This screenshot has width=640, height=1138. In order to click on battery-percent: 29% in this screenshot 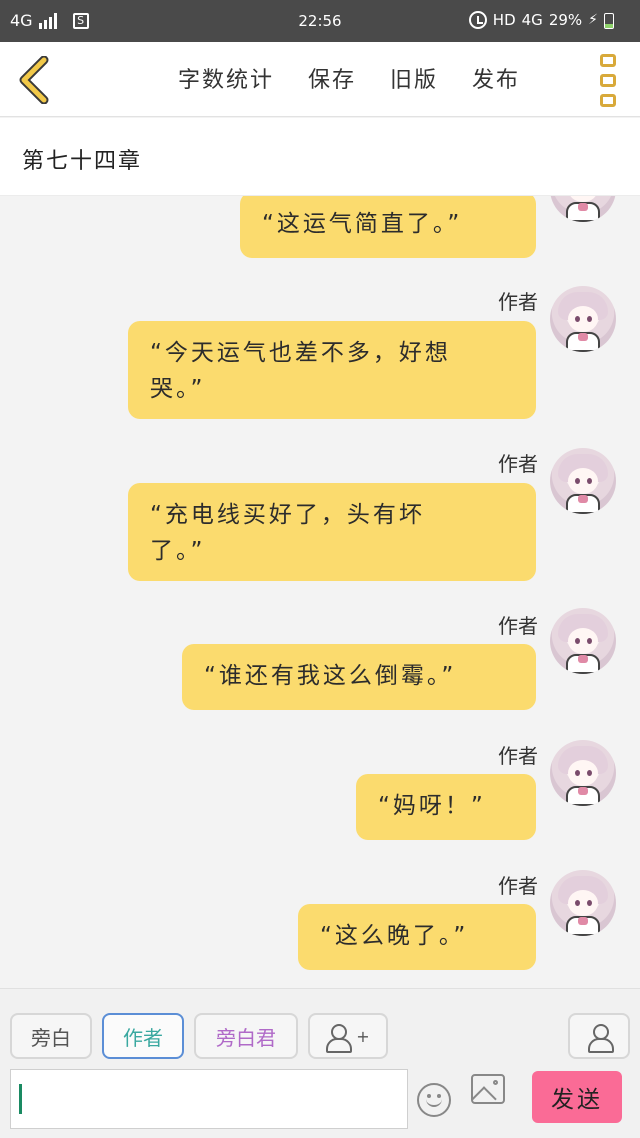, I will do `click(565, 20)`.